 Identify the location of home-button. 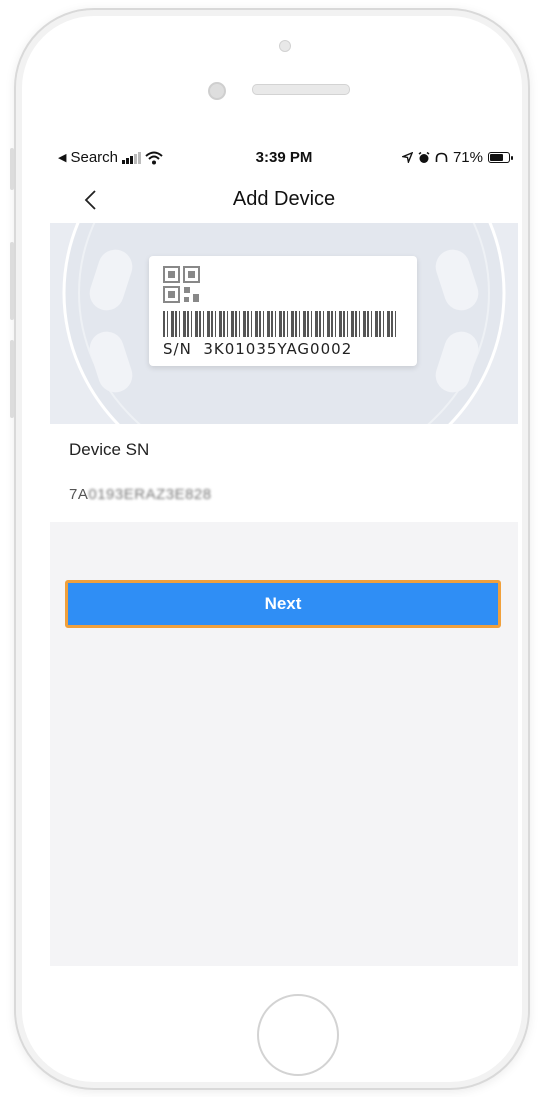
(298, 1035).